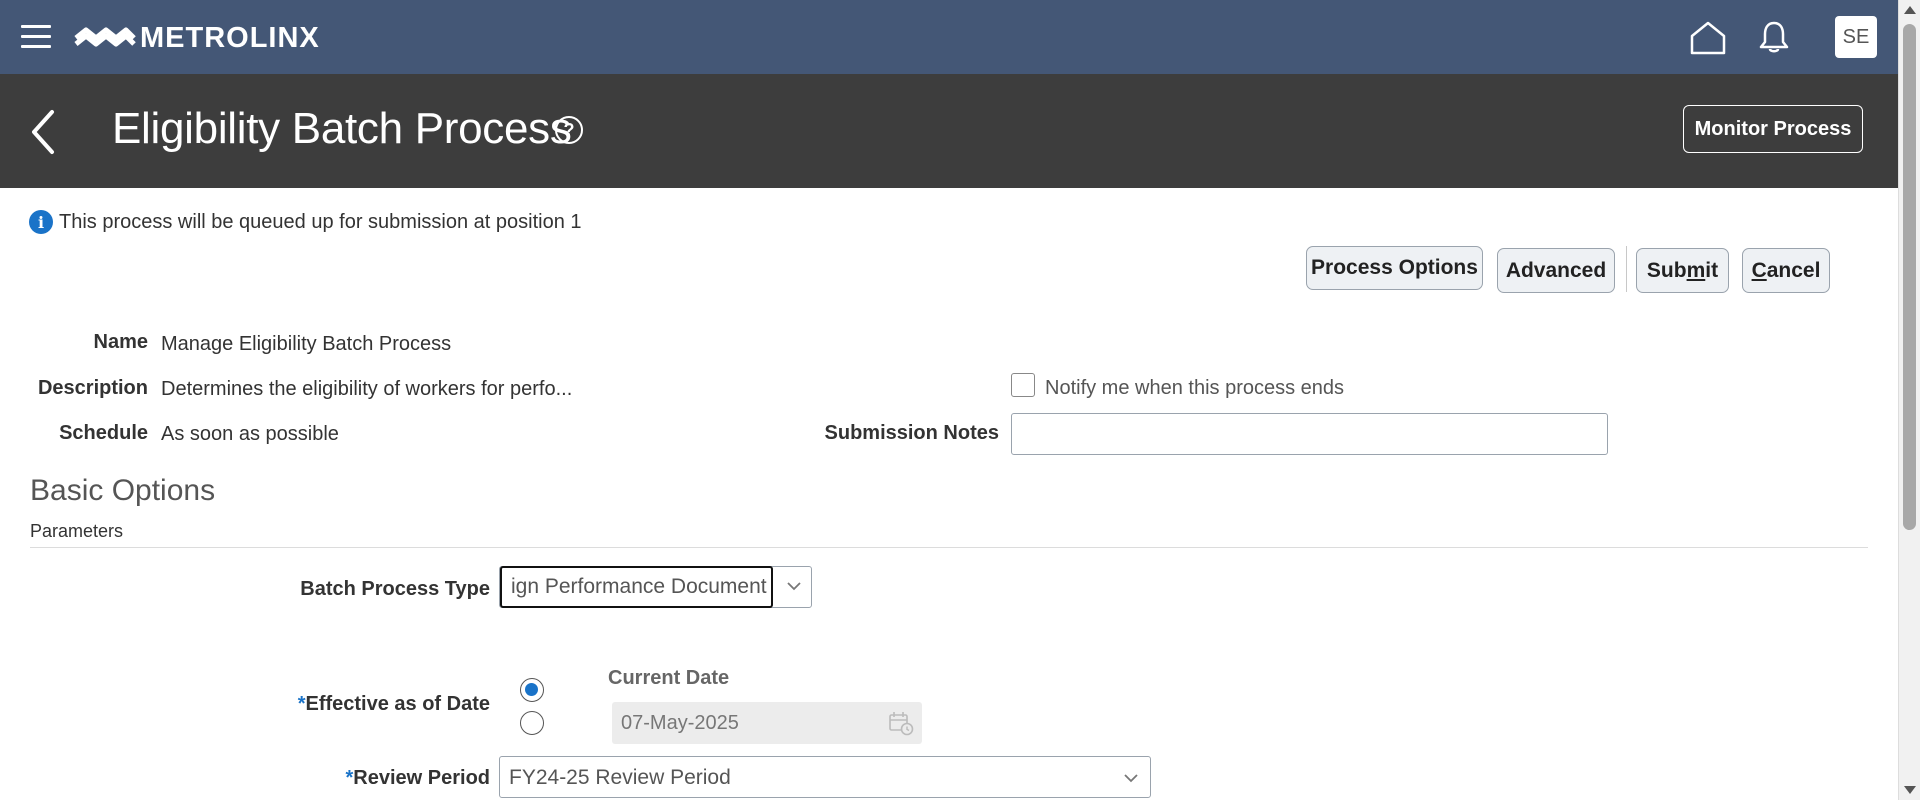 This screenshot has width=1920, height=800. Describe the element at coordinates (1773, 129) in the screenshot. I see `monitor-process-button: Monitor Process` at that location.